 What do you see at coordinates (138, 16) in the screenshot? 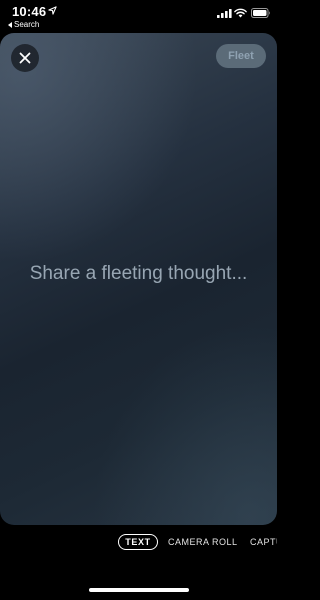
I see `status-bar: 10:46 Search` at bounding box center [138, 16].